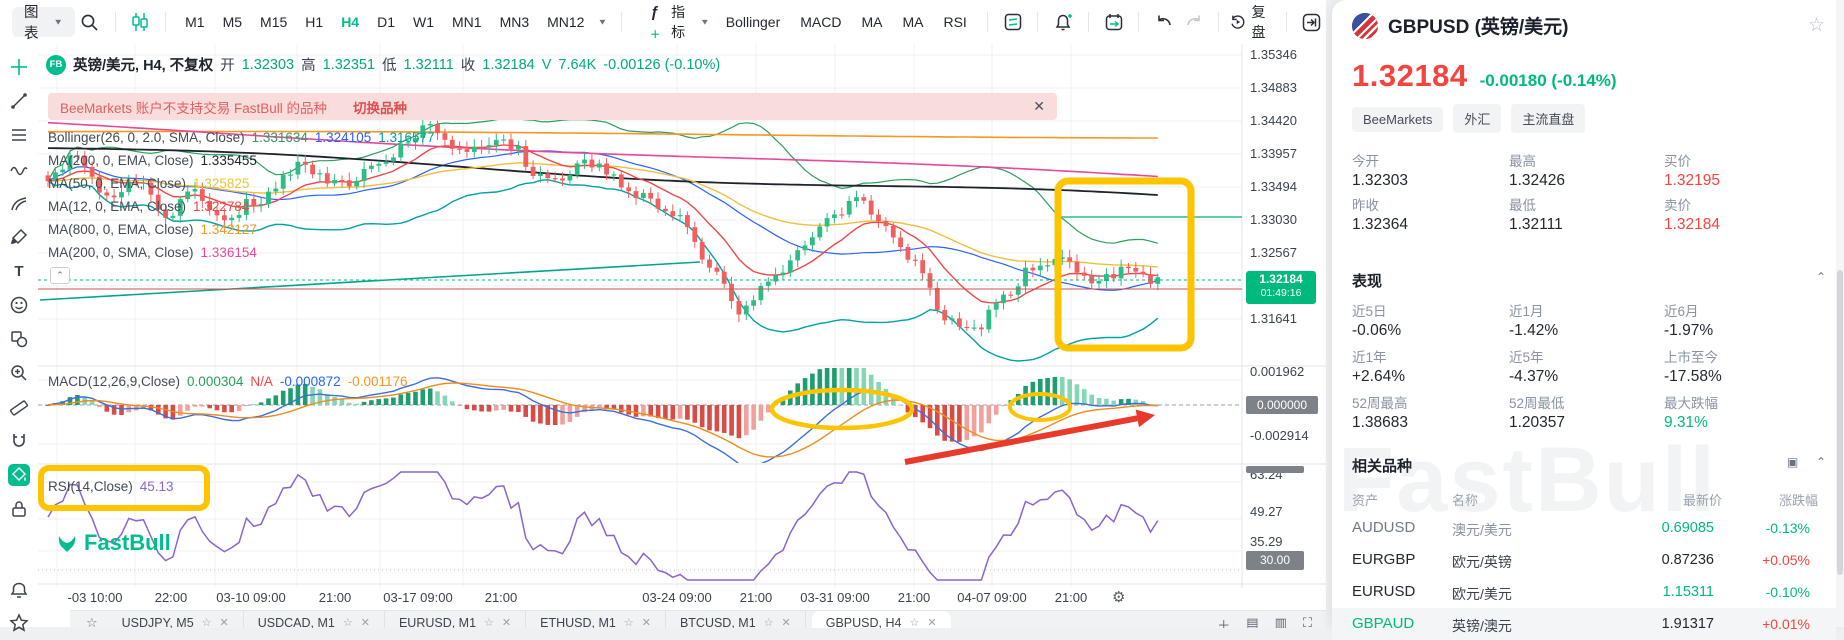  I want to click on timeframe-button-mn1: MN1, so click(467, 22).